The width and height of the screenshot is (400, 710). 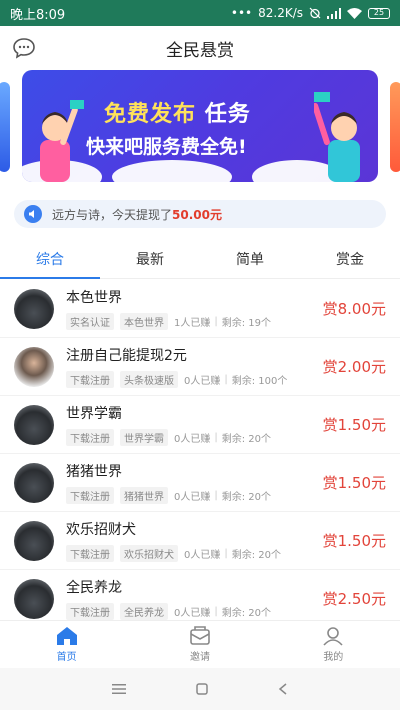 What do you see at coordinates (197, 214) in the screenshot?
I see `notice-amount: 50.00元` at bounding box center [197, 214].